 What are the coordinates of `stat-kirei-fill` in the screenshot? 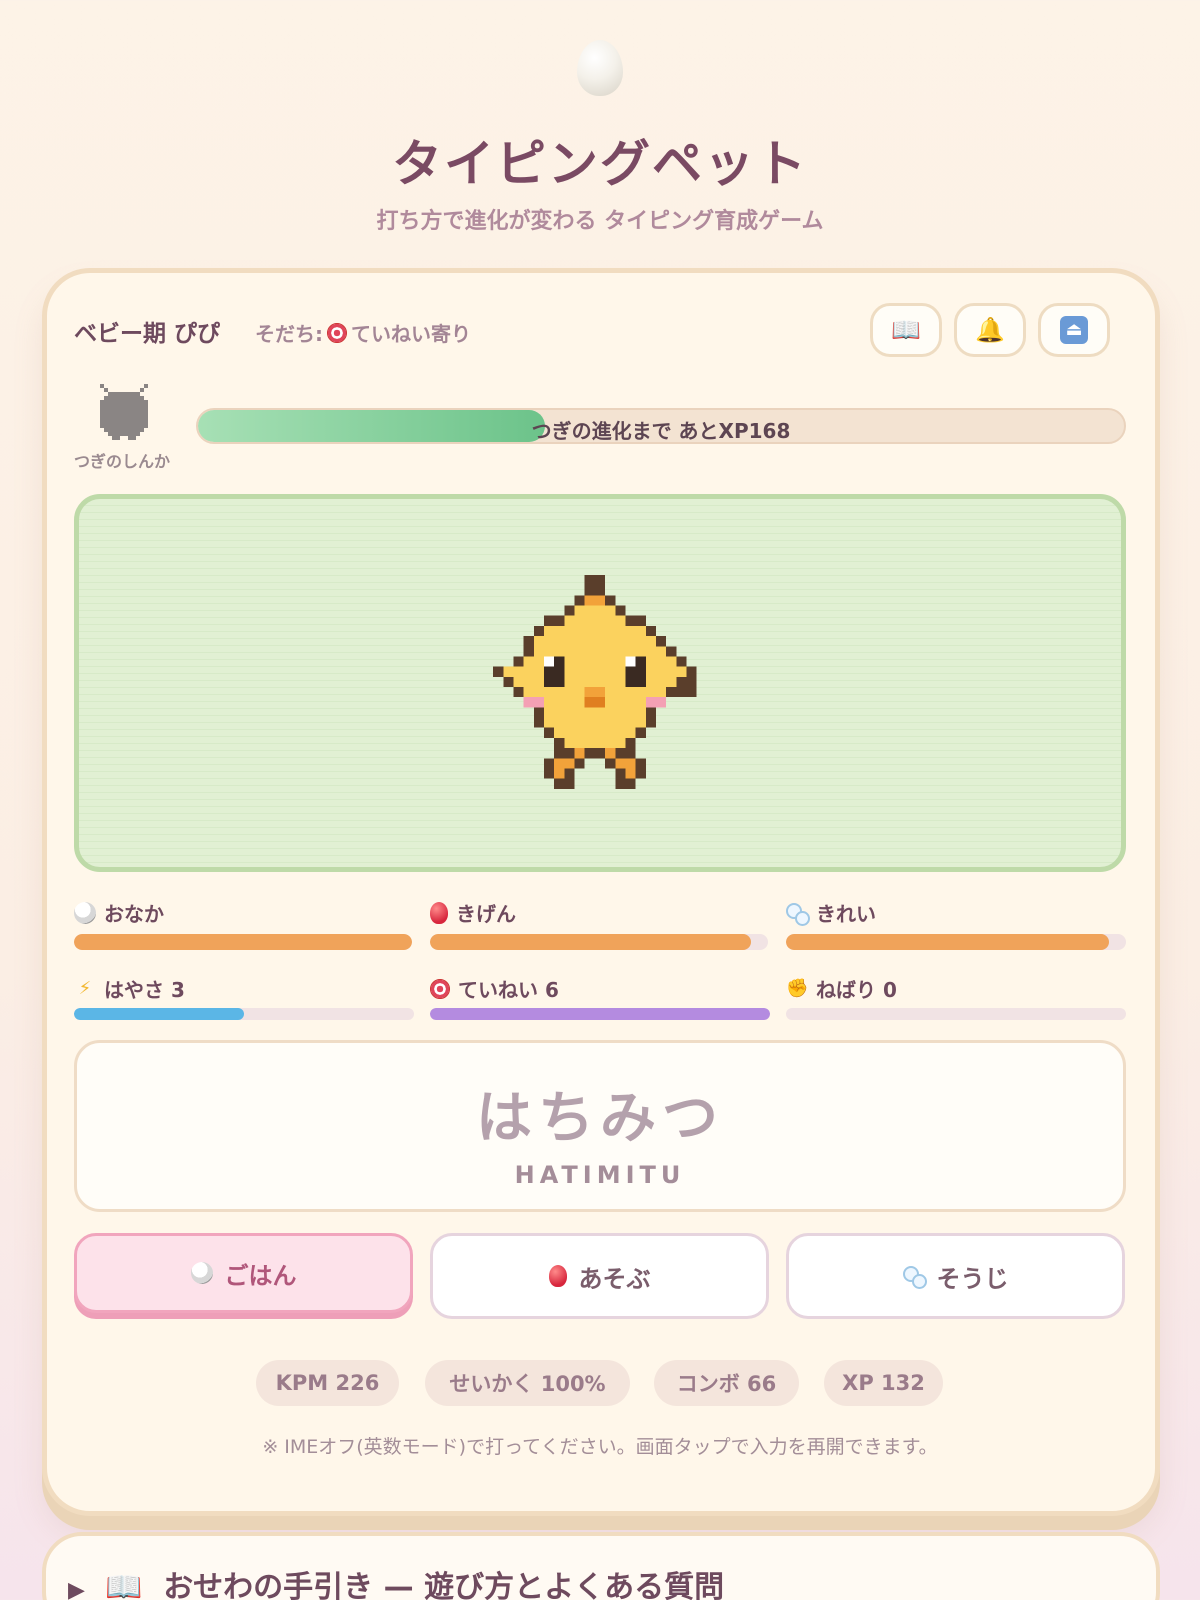 It's located at (947, 942).